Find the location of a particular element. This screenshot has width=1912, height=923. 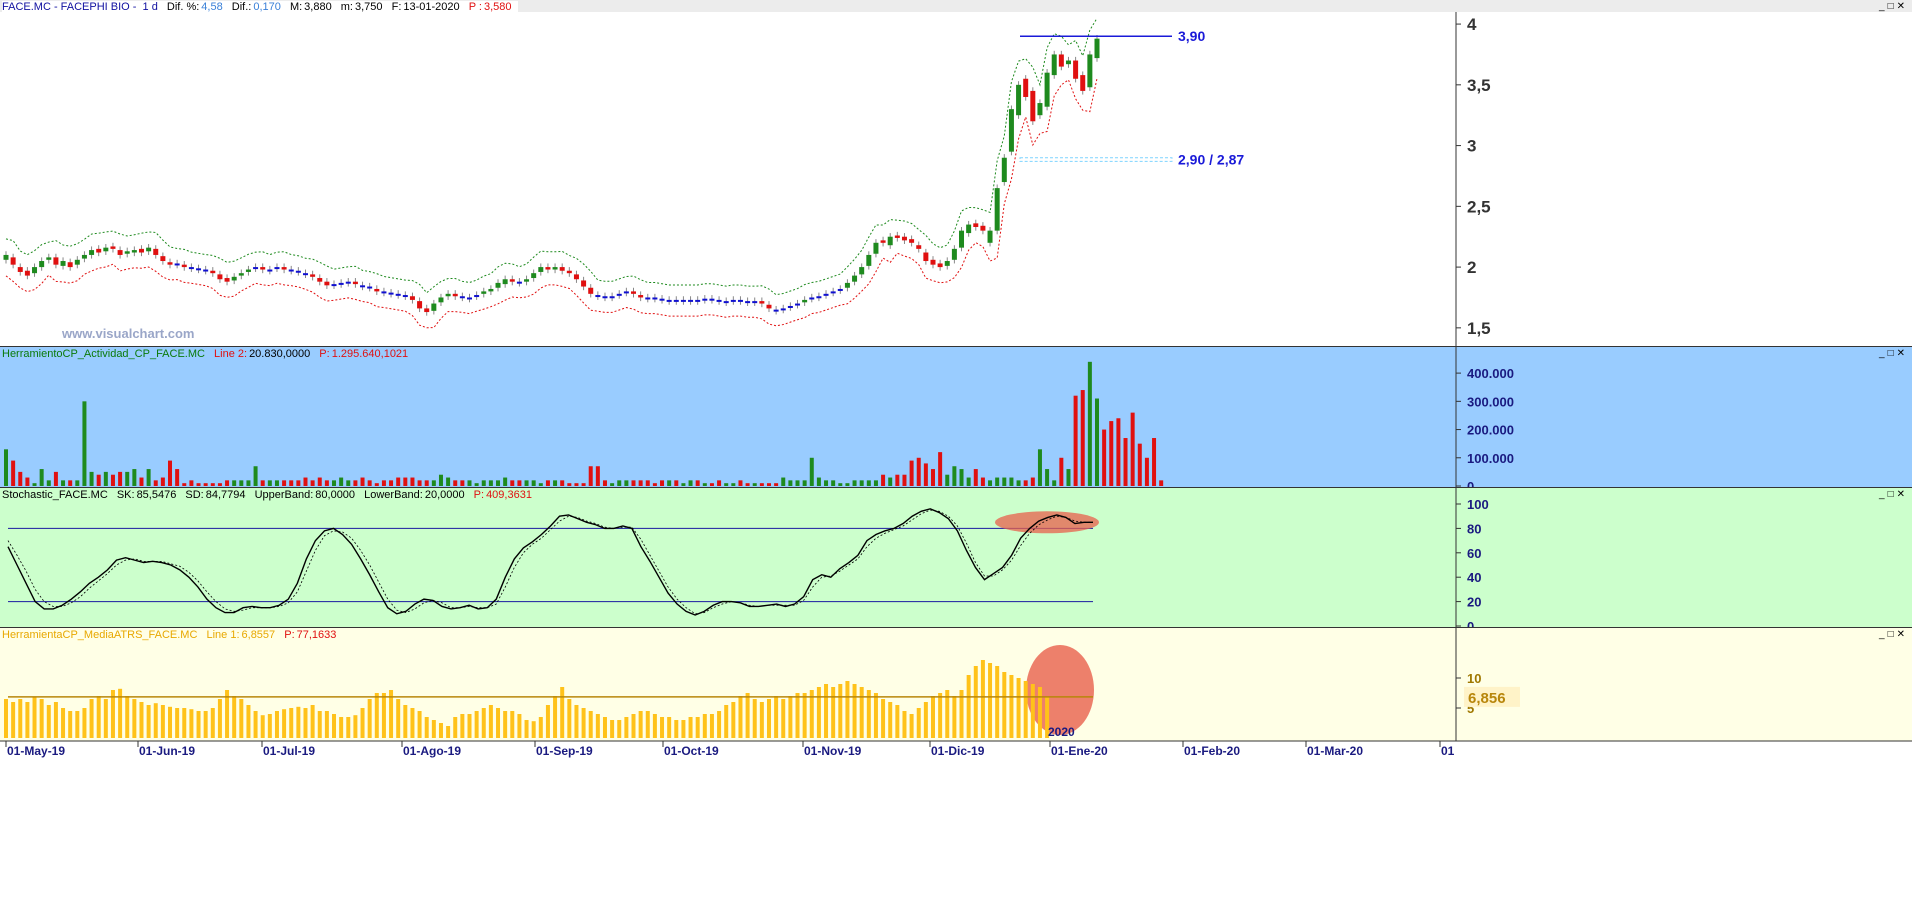

atr-window-buttons: _□✕ is located at coordinates (1893, 634).